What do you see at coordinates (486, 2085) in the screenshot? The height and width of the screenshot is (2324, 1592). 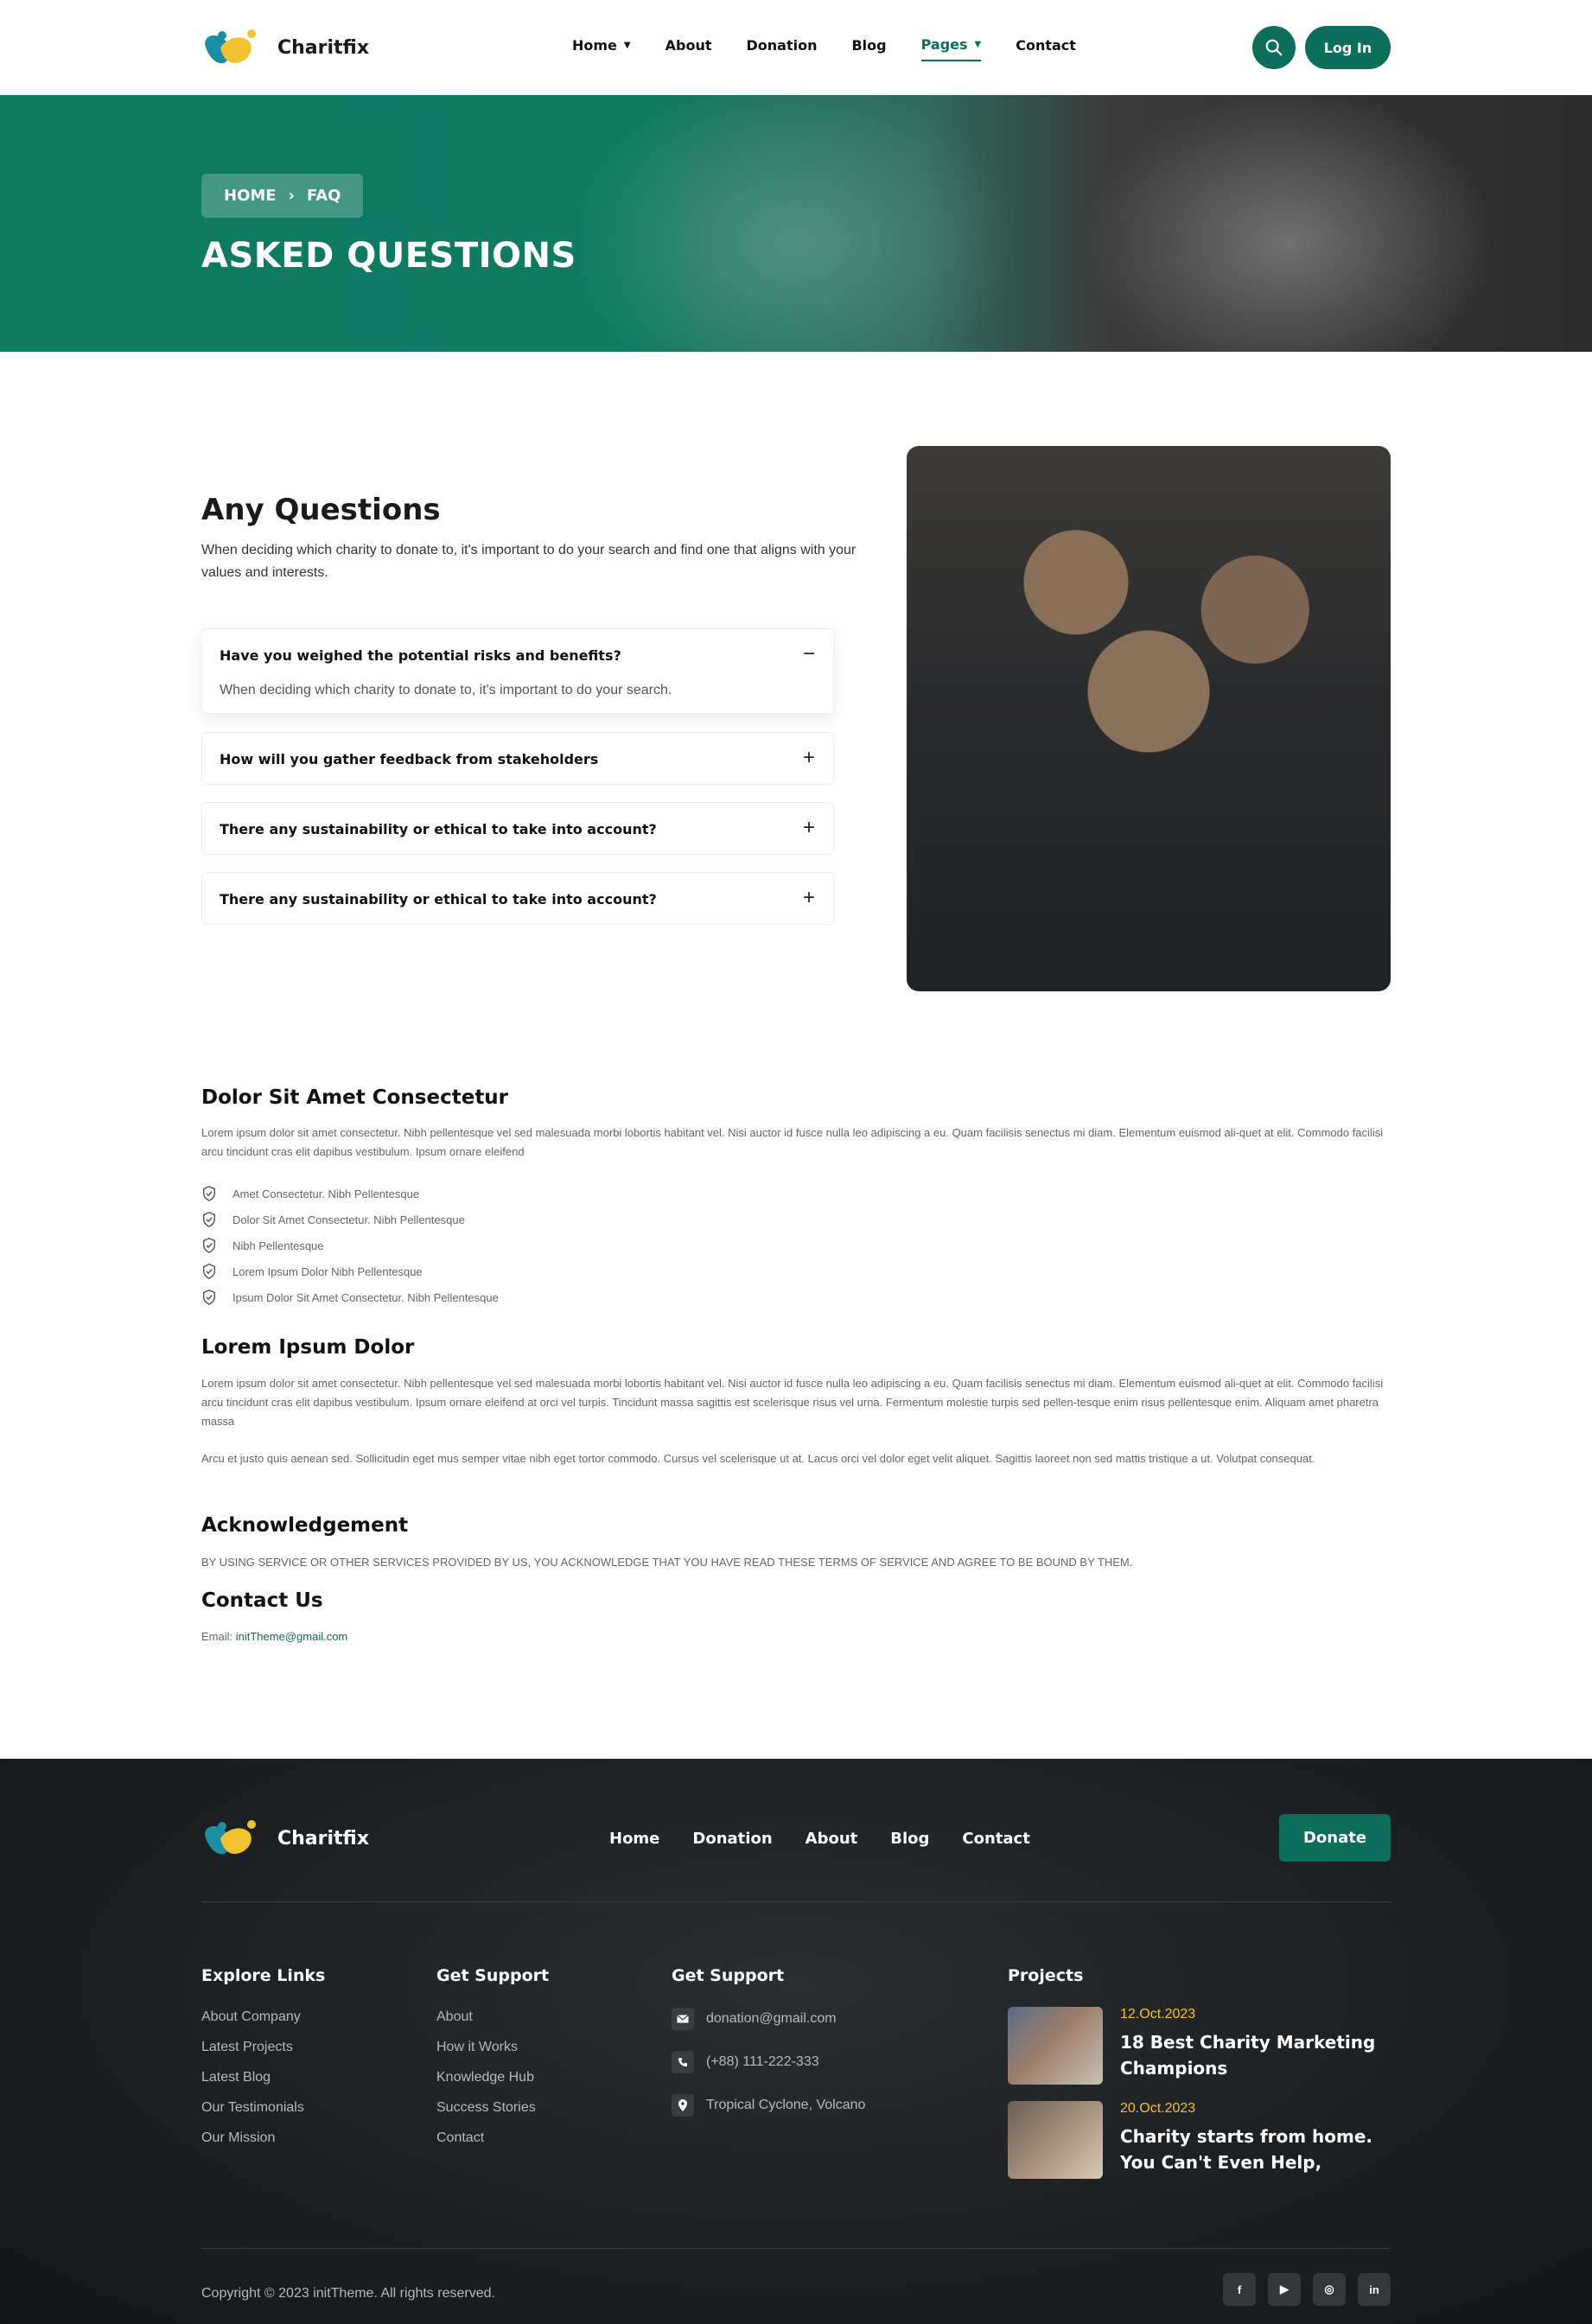 I see `footer-link: Knowledge Hub` at bounding box center [486, 2085].